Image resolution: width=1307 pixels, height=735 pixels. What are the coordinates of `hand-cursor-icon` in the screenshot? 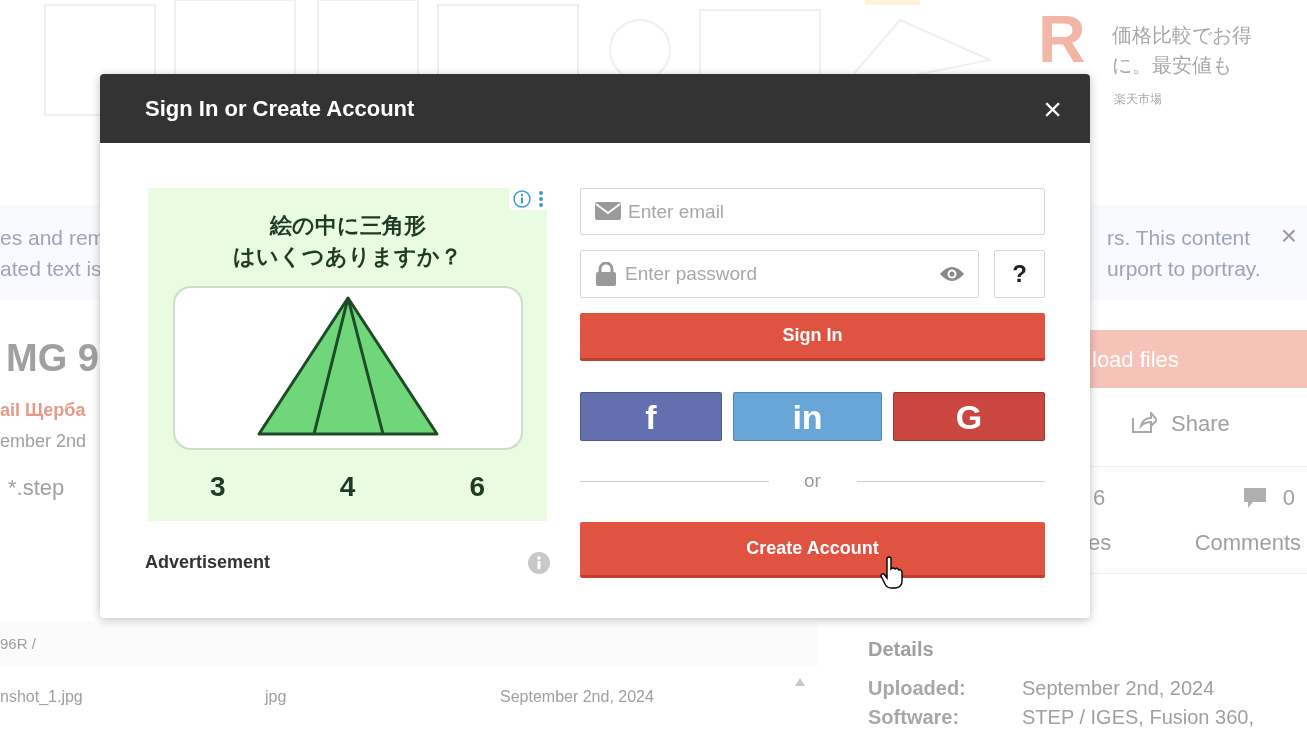 It's located at (892, 573).